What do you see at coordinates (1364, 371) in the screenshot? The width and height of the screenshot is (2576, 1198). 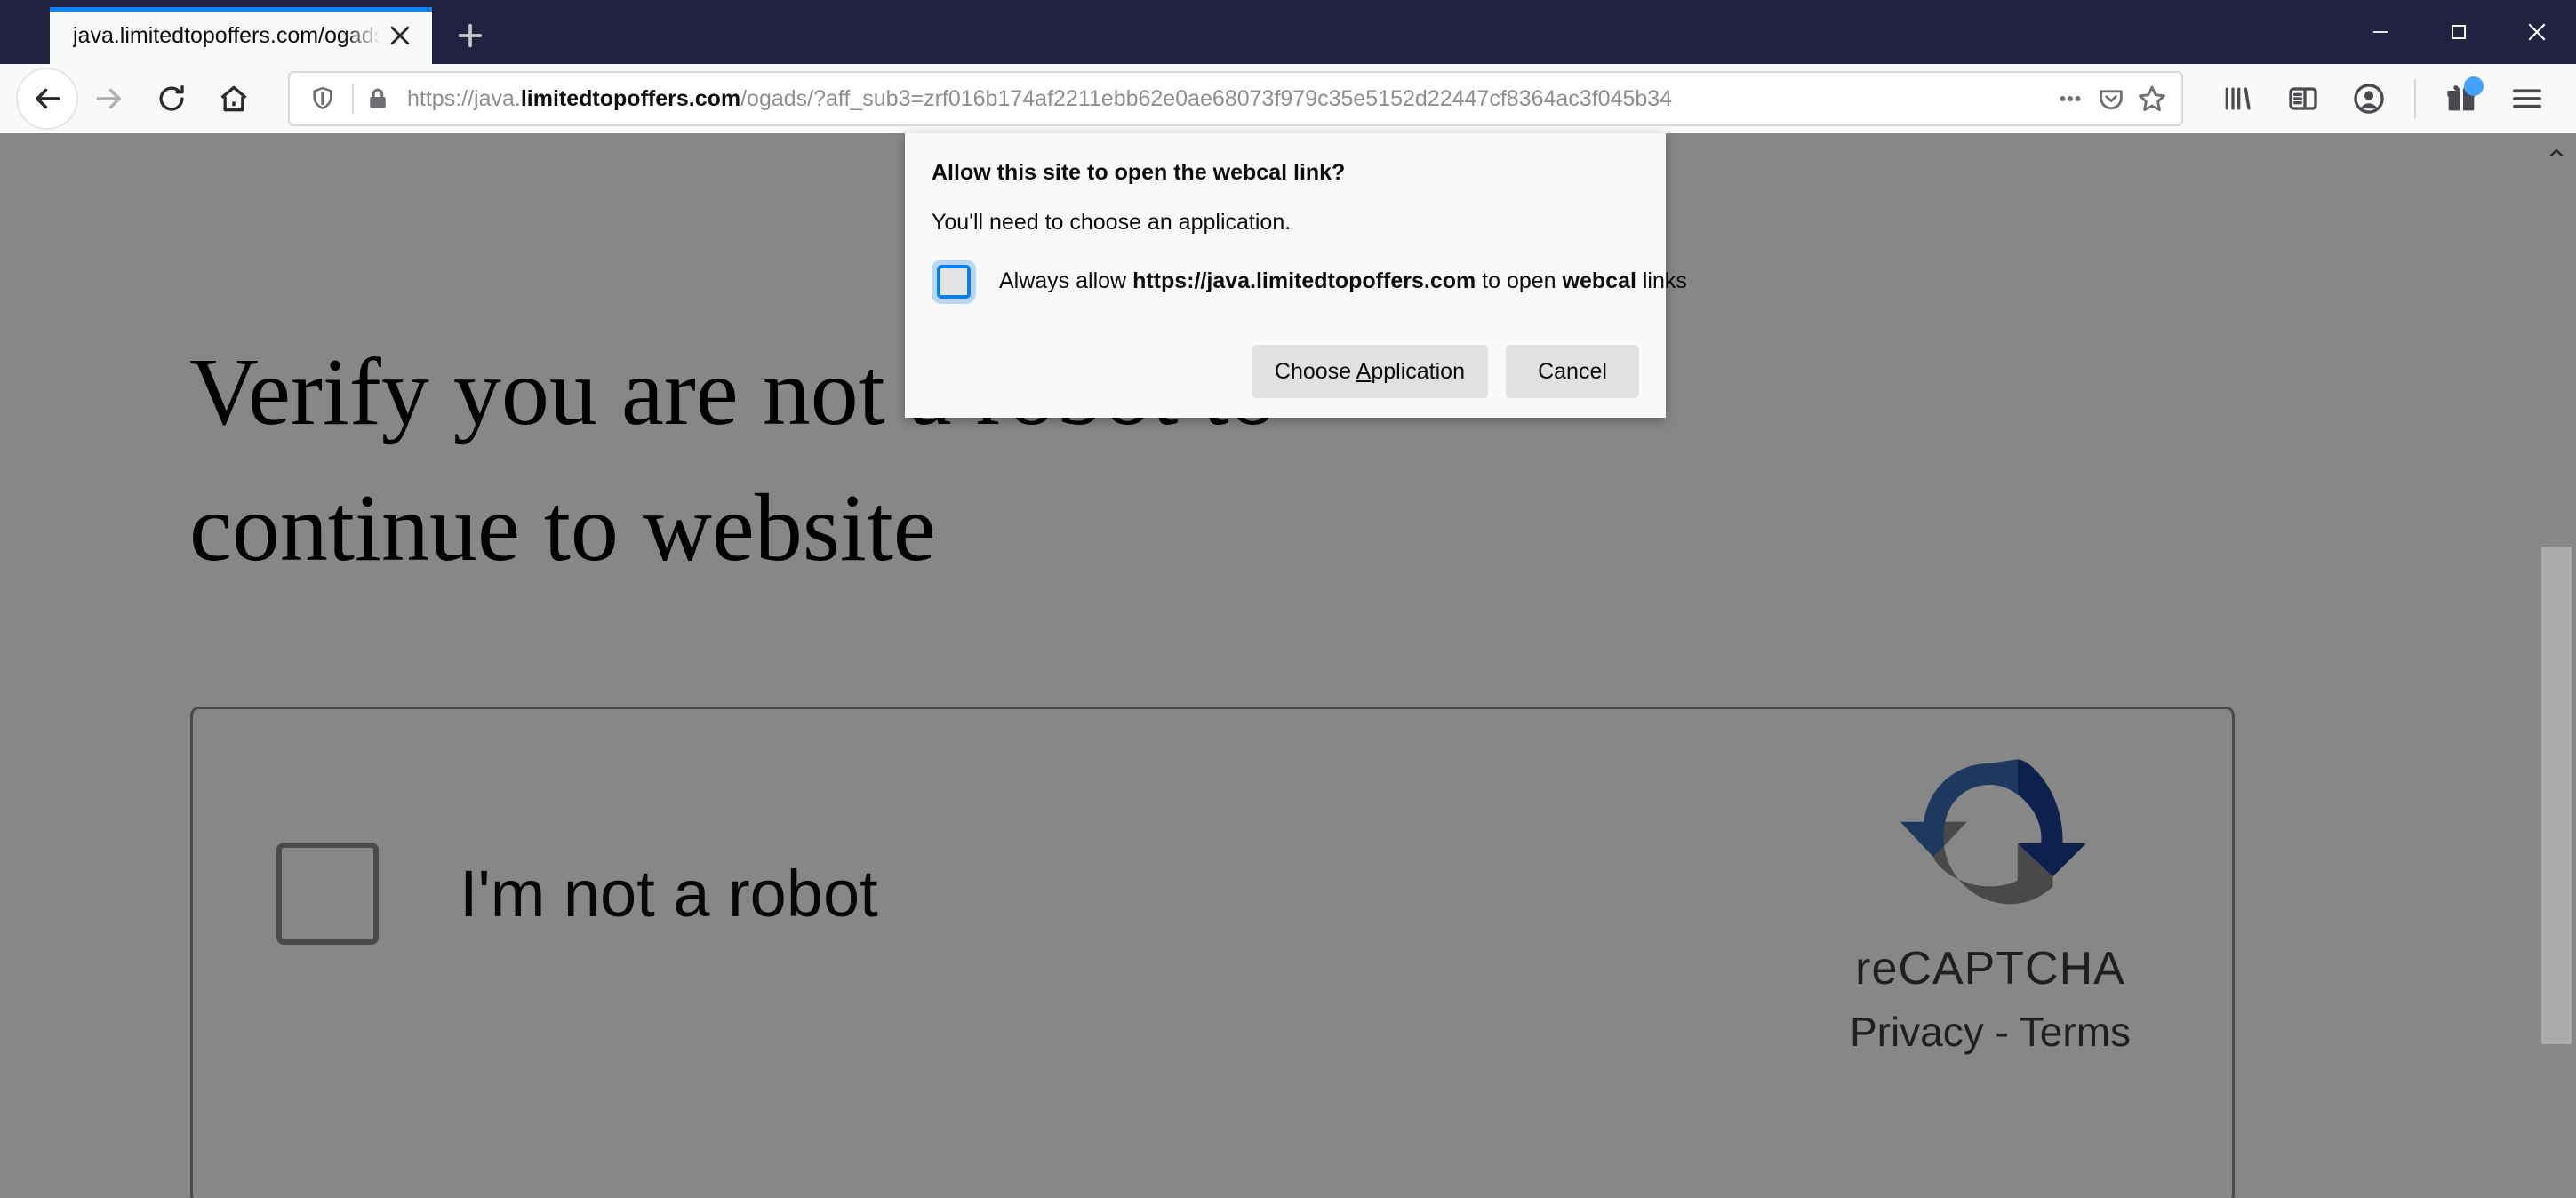 I see `choose-app-accesskey: A` at bounding box center [1364, 371].